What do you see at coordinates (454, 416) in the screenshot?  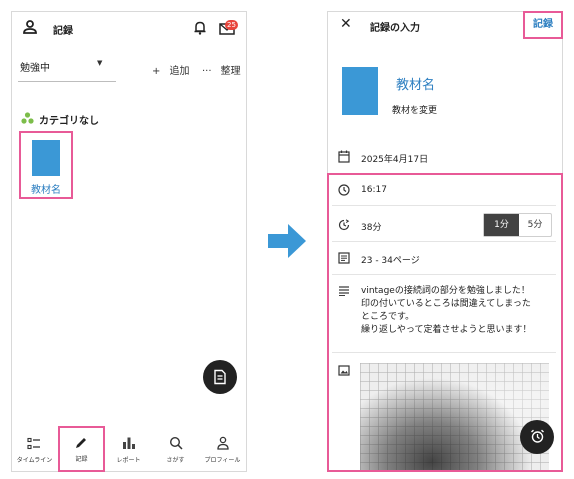 I see `attached-photo` at bounding box center [454, 416].